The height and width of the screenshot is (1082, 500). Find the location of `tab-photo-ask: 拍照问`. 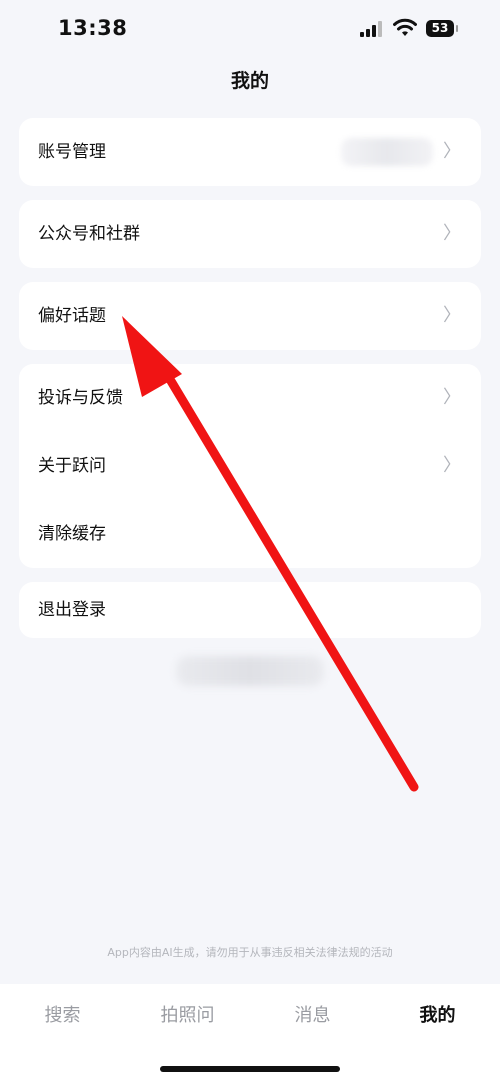

tab-photo-ask: 拍照问 is located at coordinates (187, 1014).